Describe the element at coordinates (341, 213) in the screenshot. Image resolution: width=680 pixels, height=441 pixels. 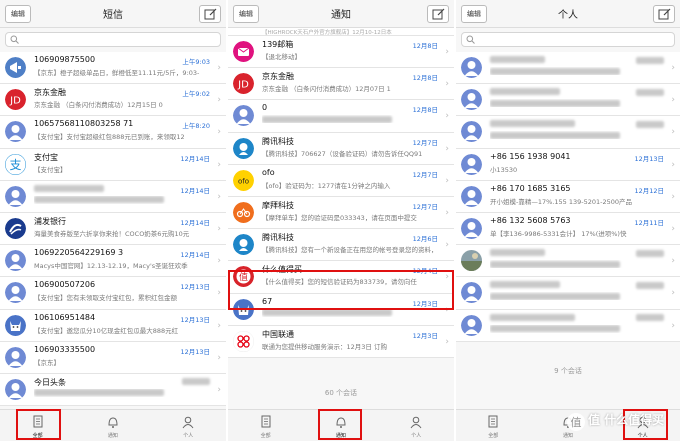
I see `list-item: 摩拜科技 12月7日 【摩拜单车】您的验证码是033343，请在页面中提交 ›` at that location.